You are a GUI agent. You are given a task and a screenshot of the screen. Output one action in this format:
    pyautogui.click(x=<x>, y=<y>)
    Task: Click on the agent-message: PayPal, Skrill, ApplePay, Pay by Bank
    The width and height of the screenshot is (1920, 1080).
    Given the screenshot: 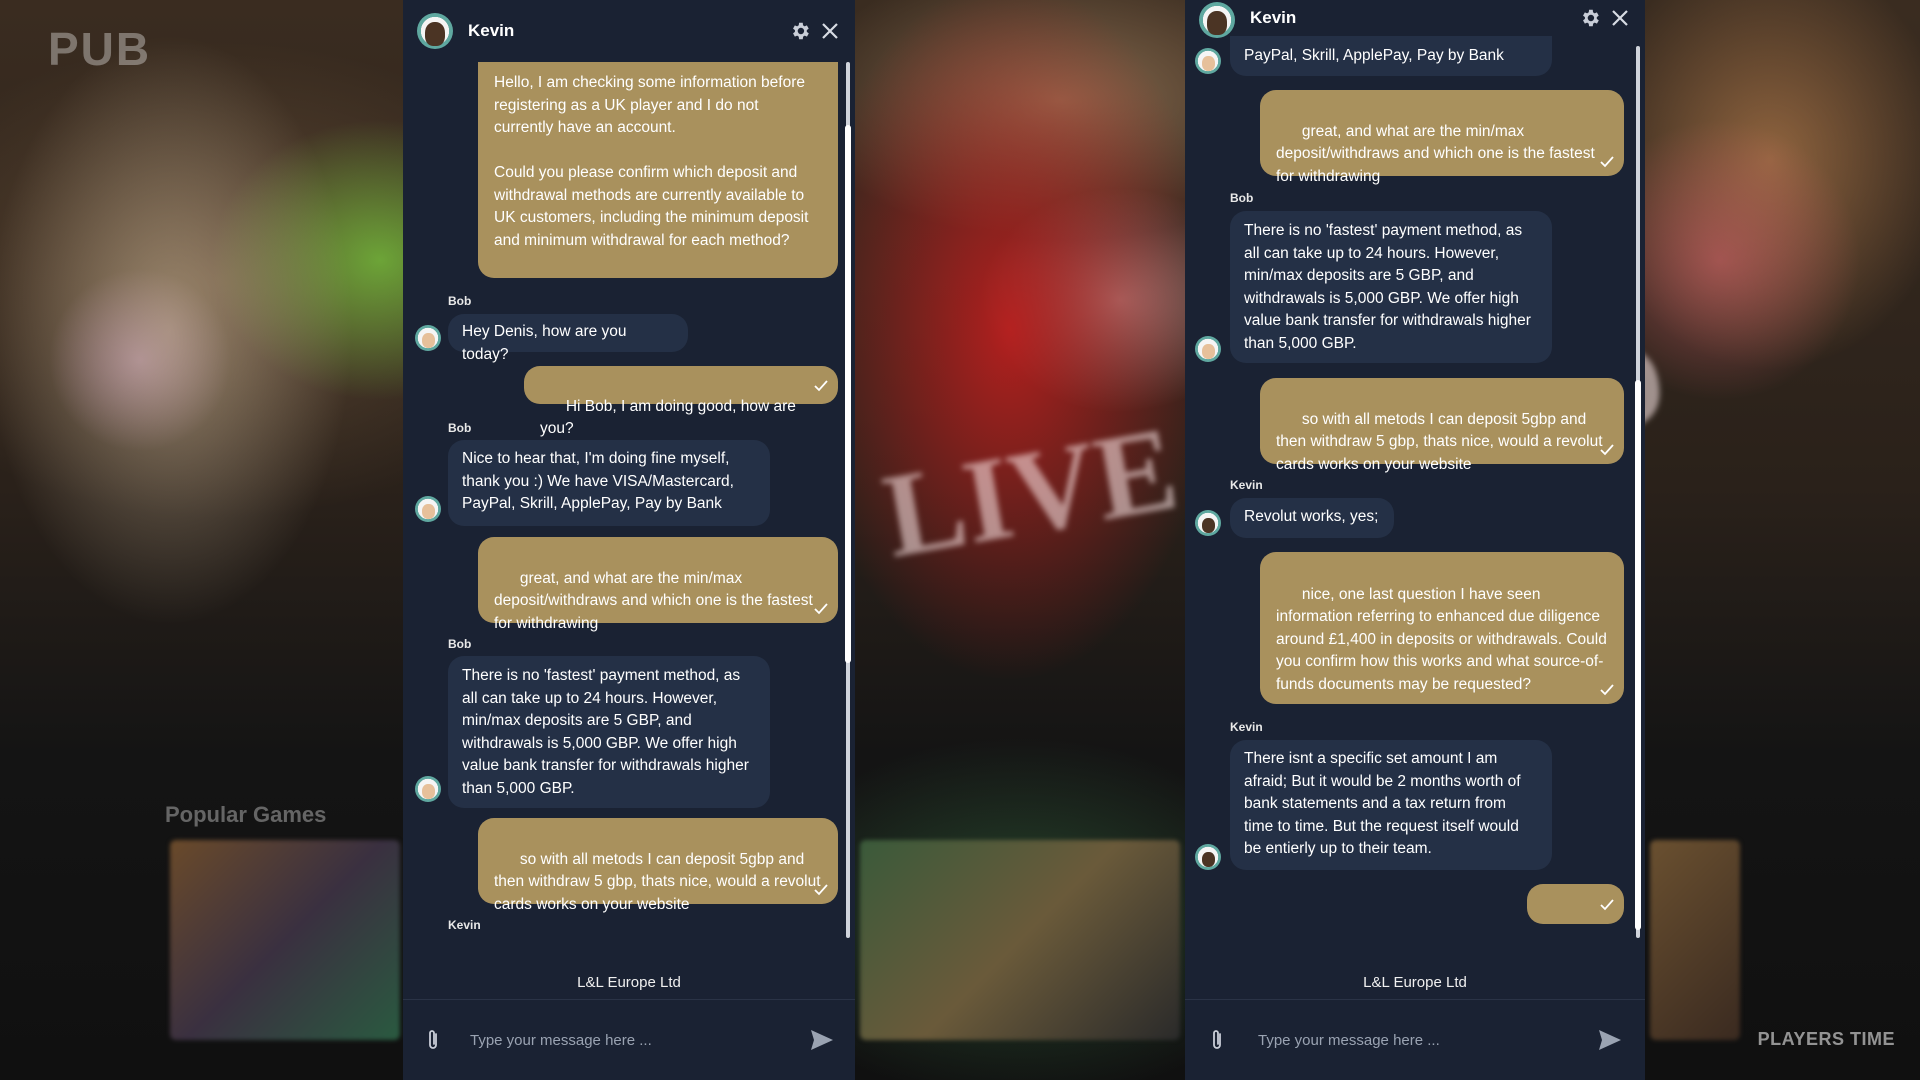 What is the action you would take?
    pyautogui.click(x=1391, y=56)
    